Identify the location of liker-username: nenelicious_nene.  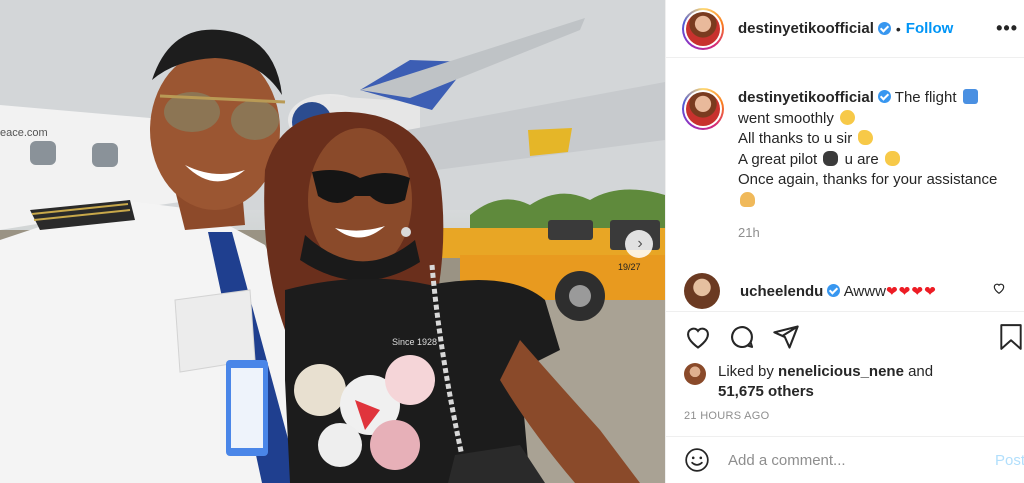
(841, 371).